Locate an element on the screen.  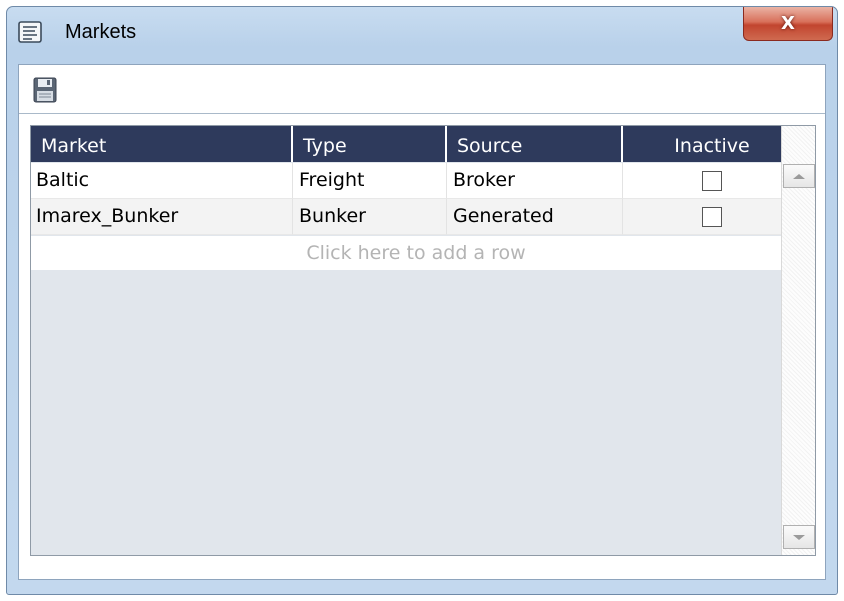
floppy-disk-icon is located at coordinates (45, 90).